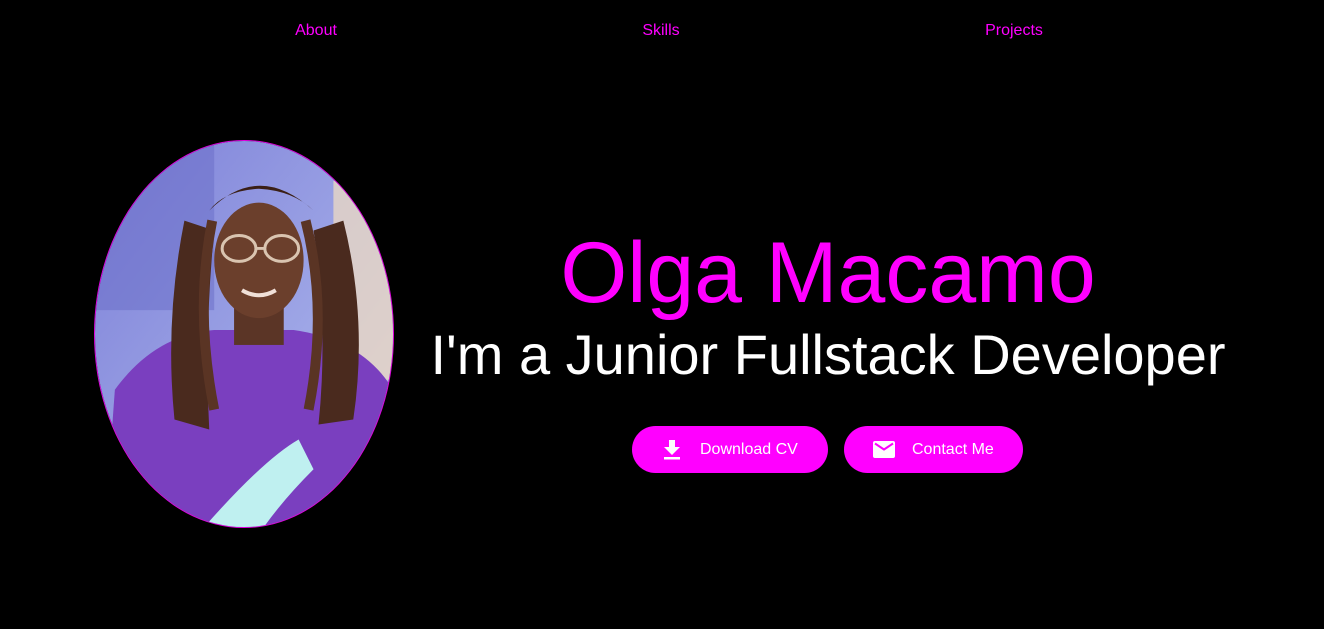 The height and width of the screenshot is (629, 1324). I want to click on contact-me-button: Contact Me, so click(933, 449).